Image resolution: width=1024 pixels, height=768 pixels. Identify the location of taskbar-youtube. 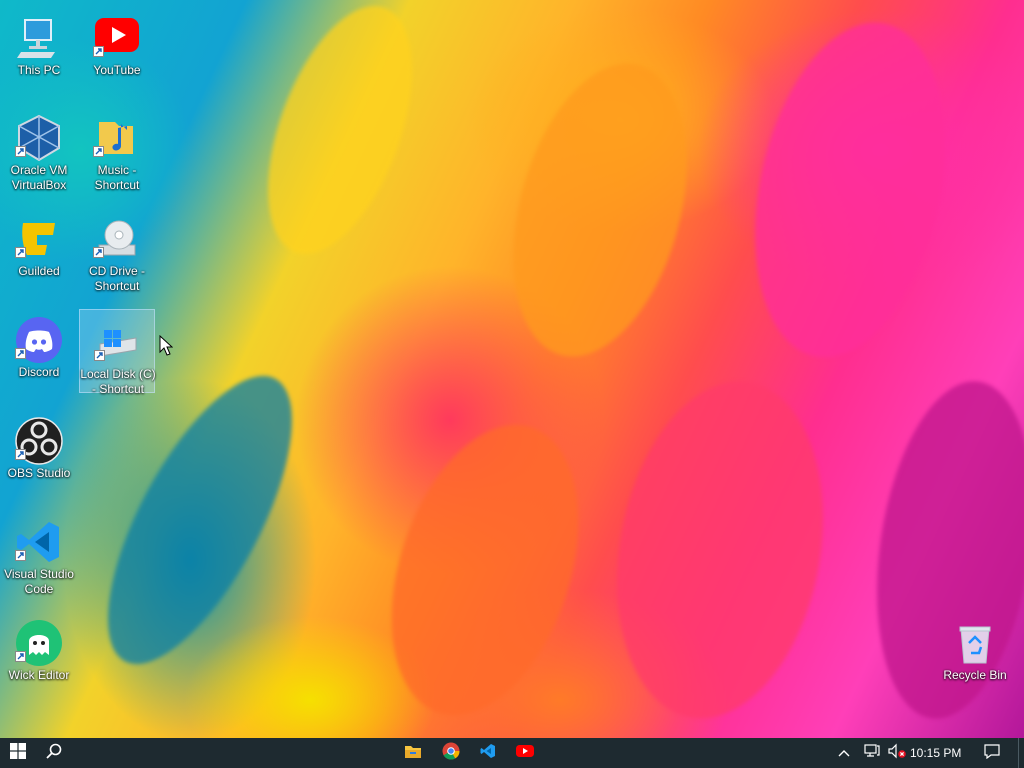
(525, 753).